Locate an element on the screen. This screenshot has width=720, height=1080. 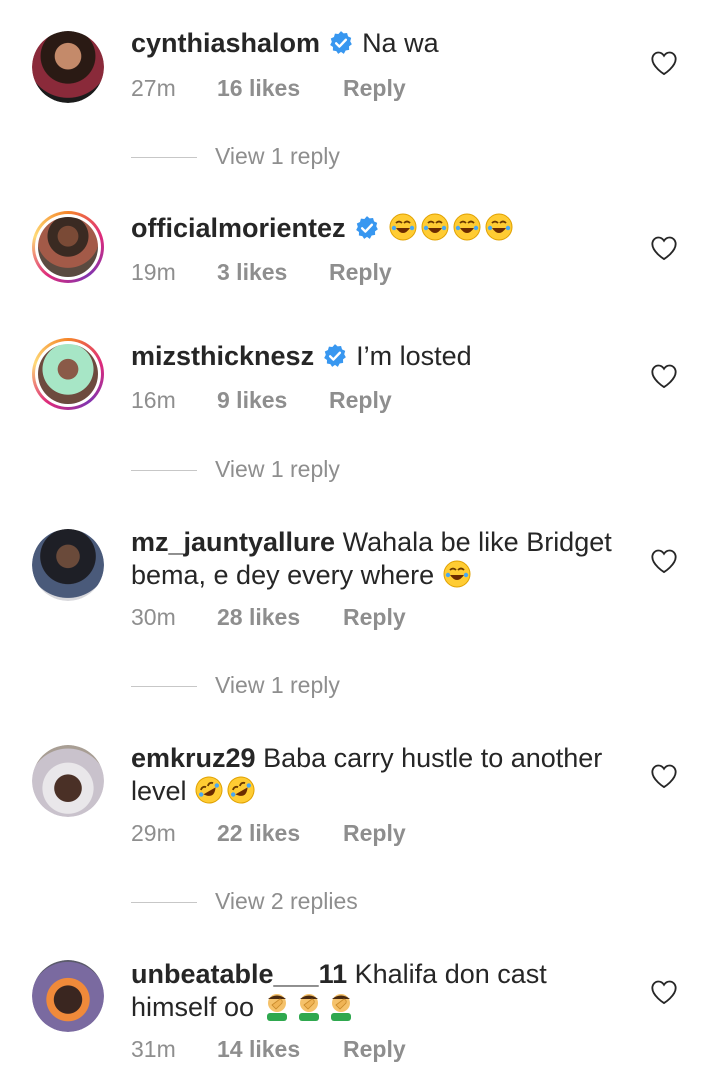
comment-likes: 9 likes is located at coordinates (273, 400).